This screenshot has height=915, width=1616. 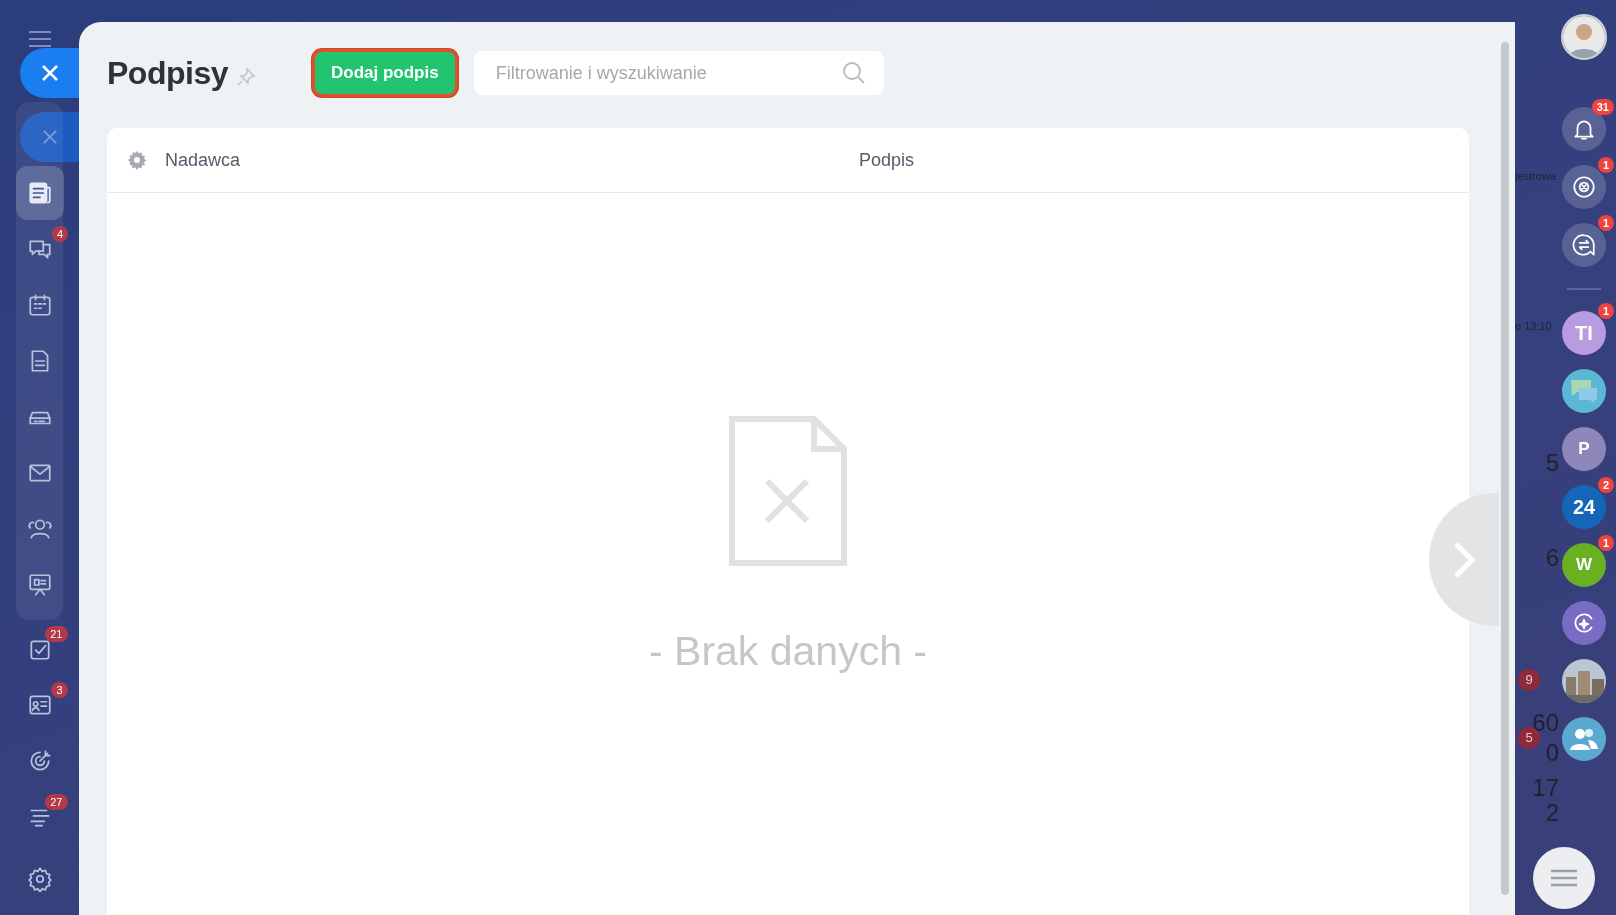 What do you see at coordinates (788, 651) in the screenshot?
I see `empty-state-text: - Brak danych -` at bounding box center [788, 651].